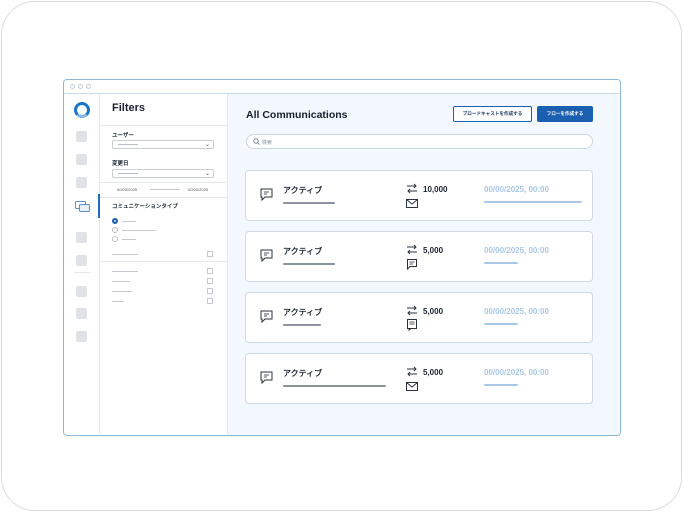  I want to click on communication-row: アクティブ 10,000 00/00/2025, 00:00, so click(419, 195).